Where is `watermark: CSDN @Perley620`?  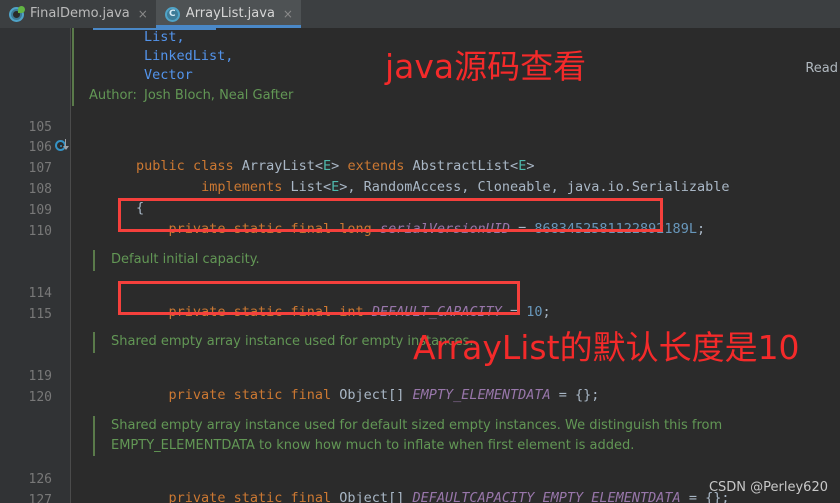 watermark: CSDN @Perley620 is located at coordinates (768, 487).